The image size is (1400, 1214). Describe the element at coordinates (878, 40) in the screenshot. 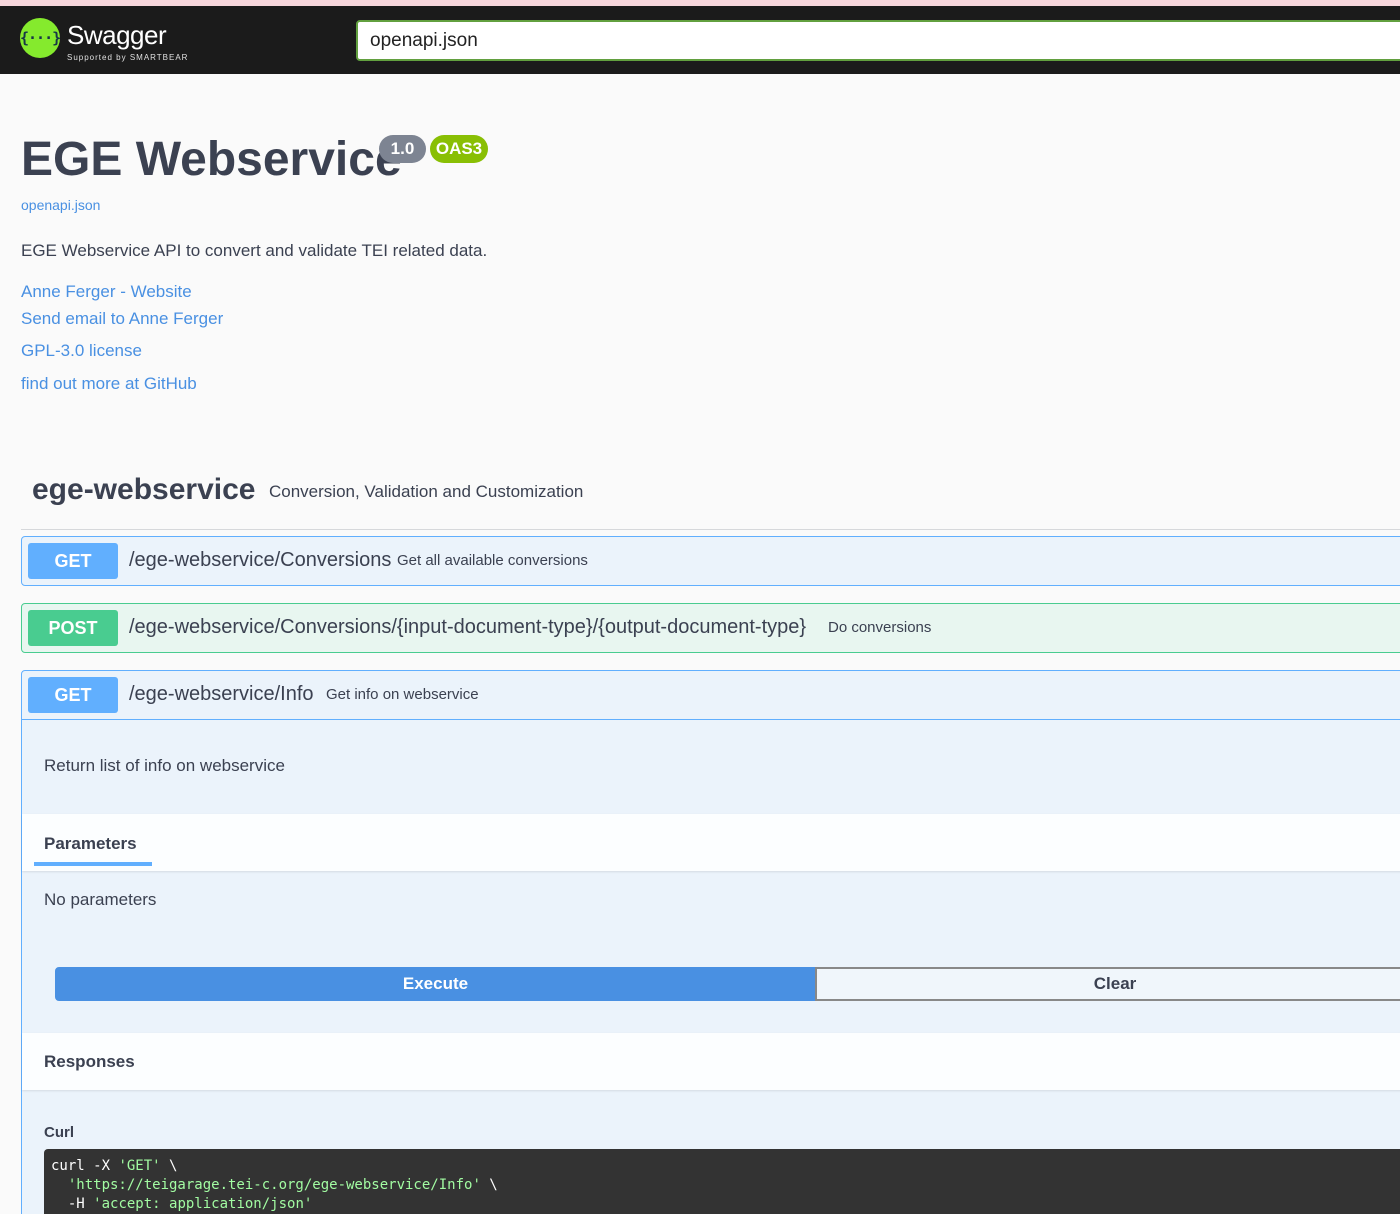

I see `spec-url-input` at that location.